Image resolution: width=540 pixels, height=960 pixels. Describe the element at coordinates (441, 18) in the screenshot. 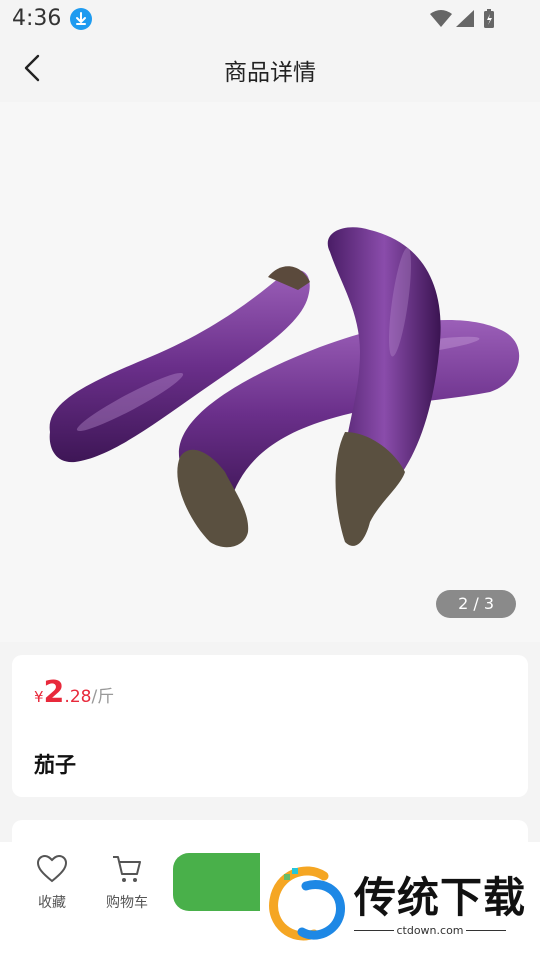

I see `wifi-icon` at that location.